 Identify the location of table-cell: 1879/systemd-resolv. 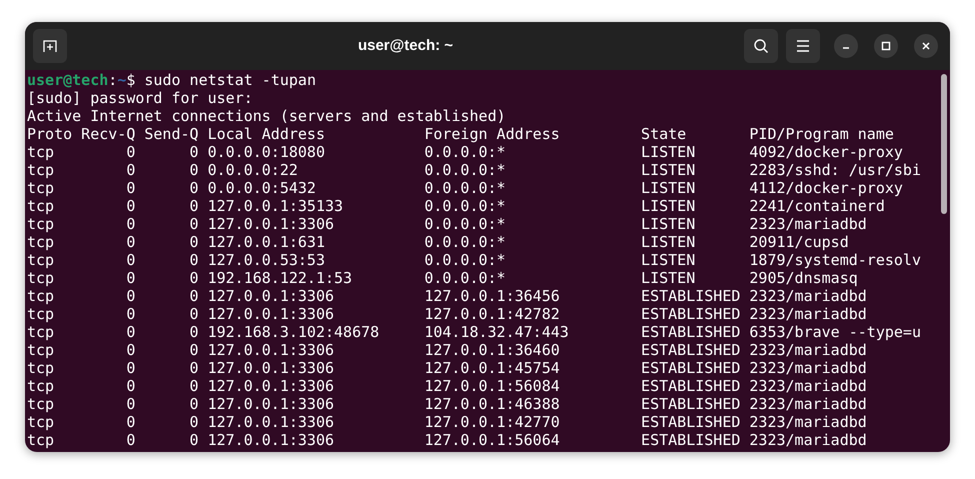
(835, 260).